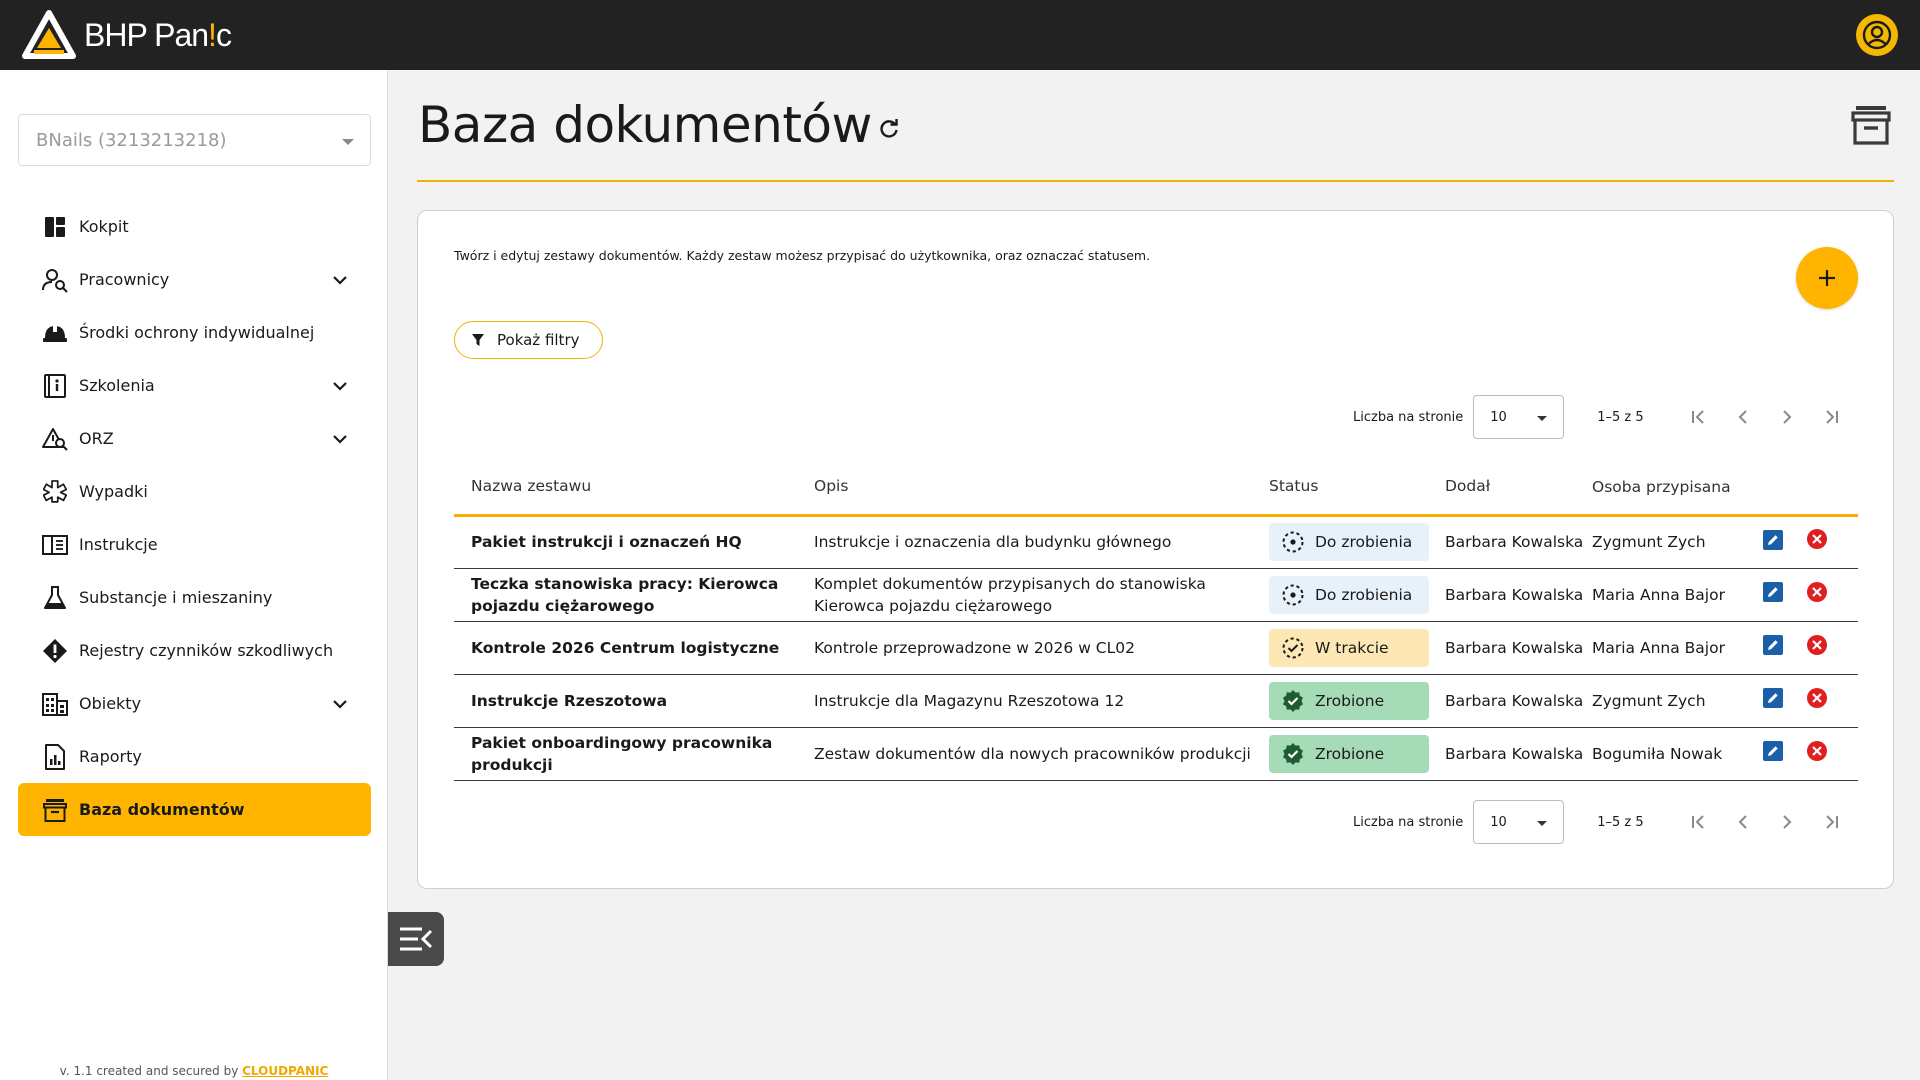 This screenshot has height=1080, width=1920. Describe the element at coordinates (634, 648) in the screenshot. I see `row-name: Kontrole 2026 Centrum logistyczne` at that location.